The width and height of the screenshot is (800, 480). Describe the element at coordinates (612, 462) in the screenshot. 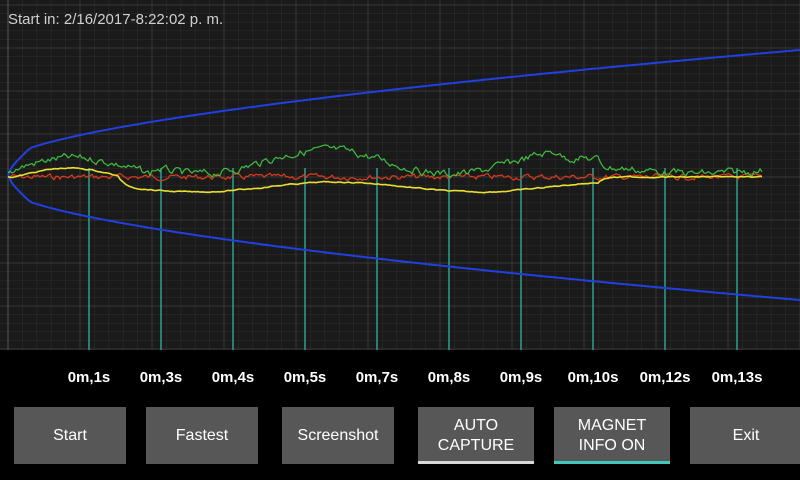

I see `magnet-info-indicator` at that location.